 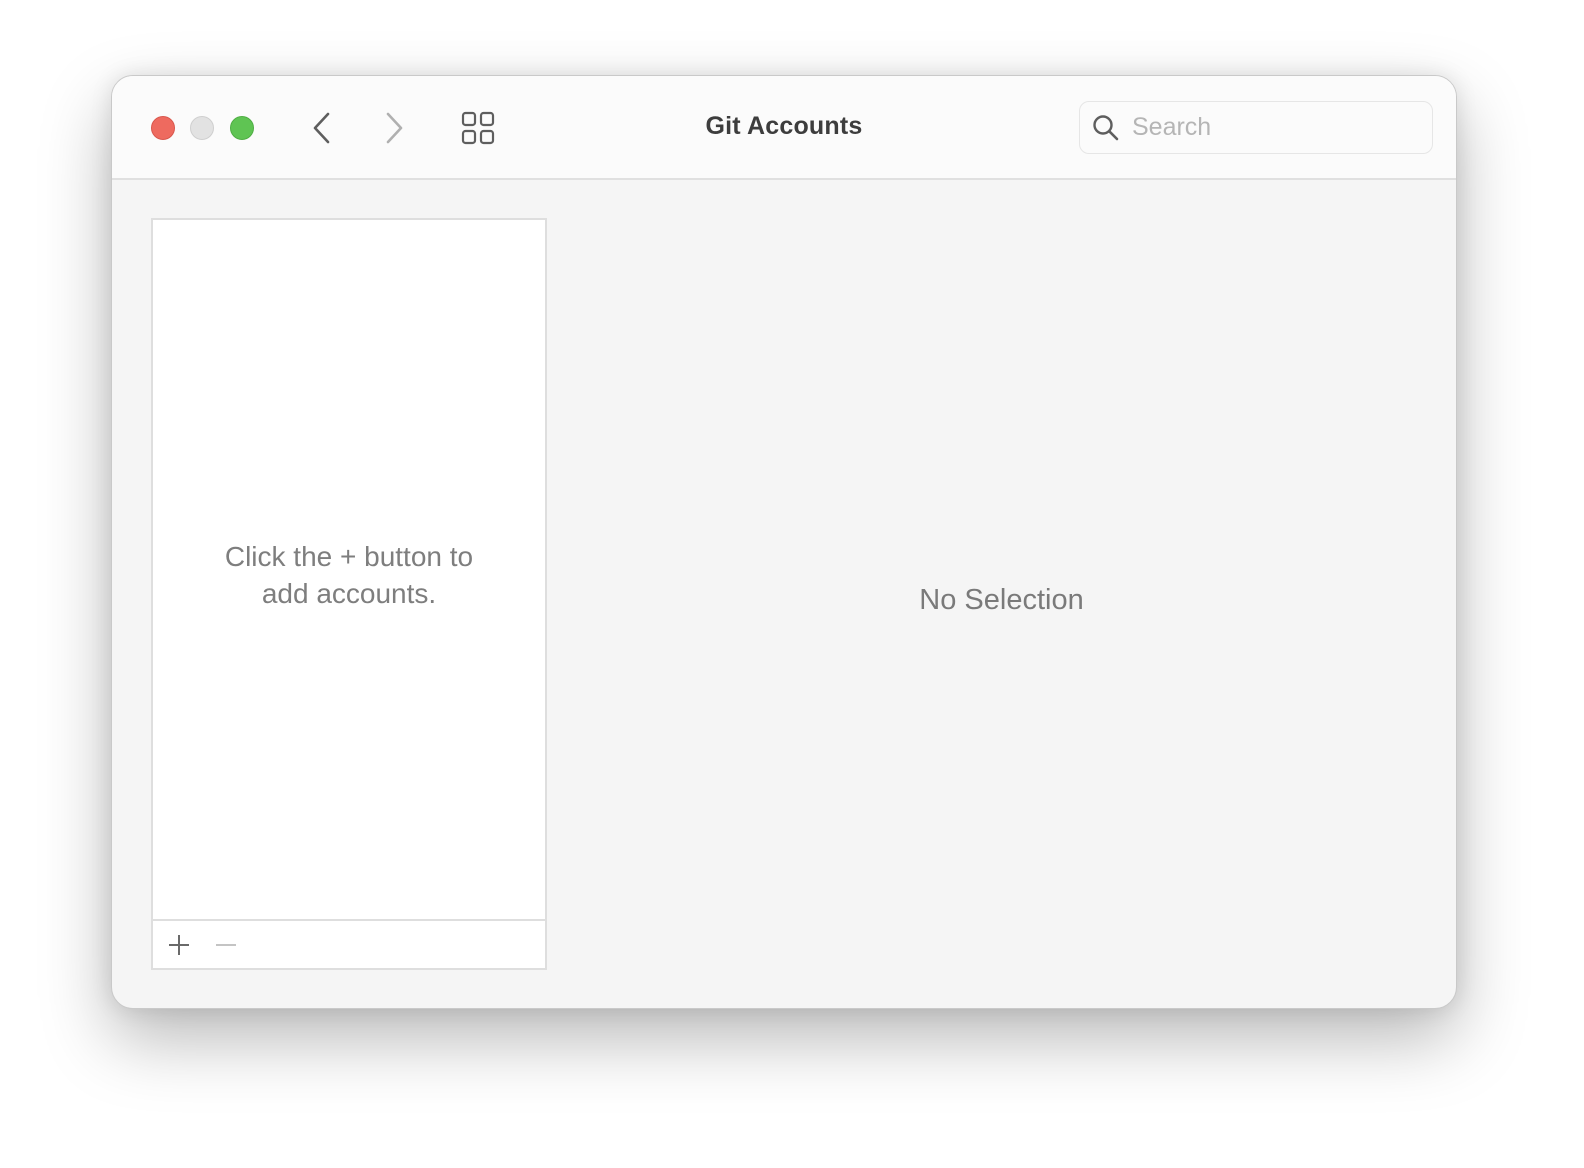 I want to click on no-selection-label: No Selection, so click(x=1001, y=599).